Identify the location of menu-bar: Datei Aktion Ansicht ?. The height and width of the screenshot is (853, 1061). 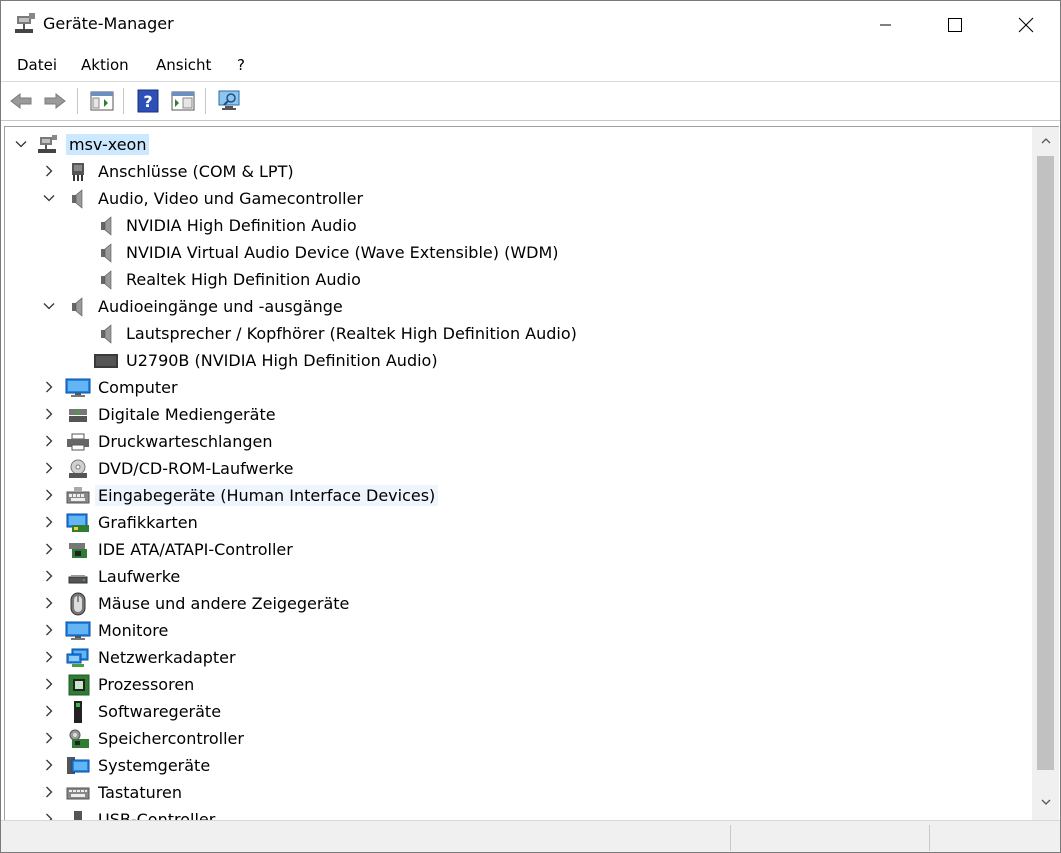
(530, 65).